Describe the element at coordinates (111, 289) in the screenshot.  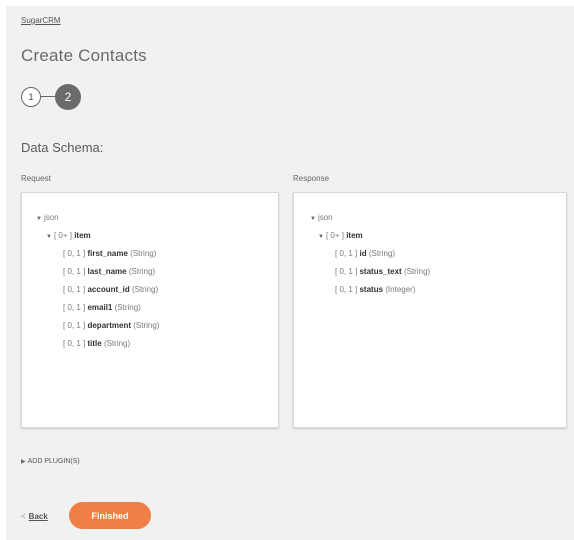
I see `tree-field: [ 0, 1 ] account_id (String)` at that location.